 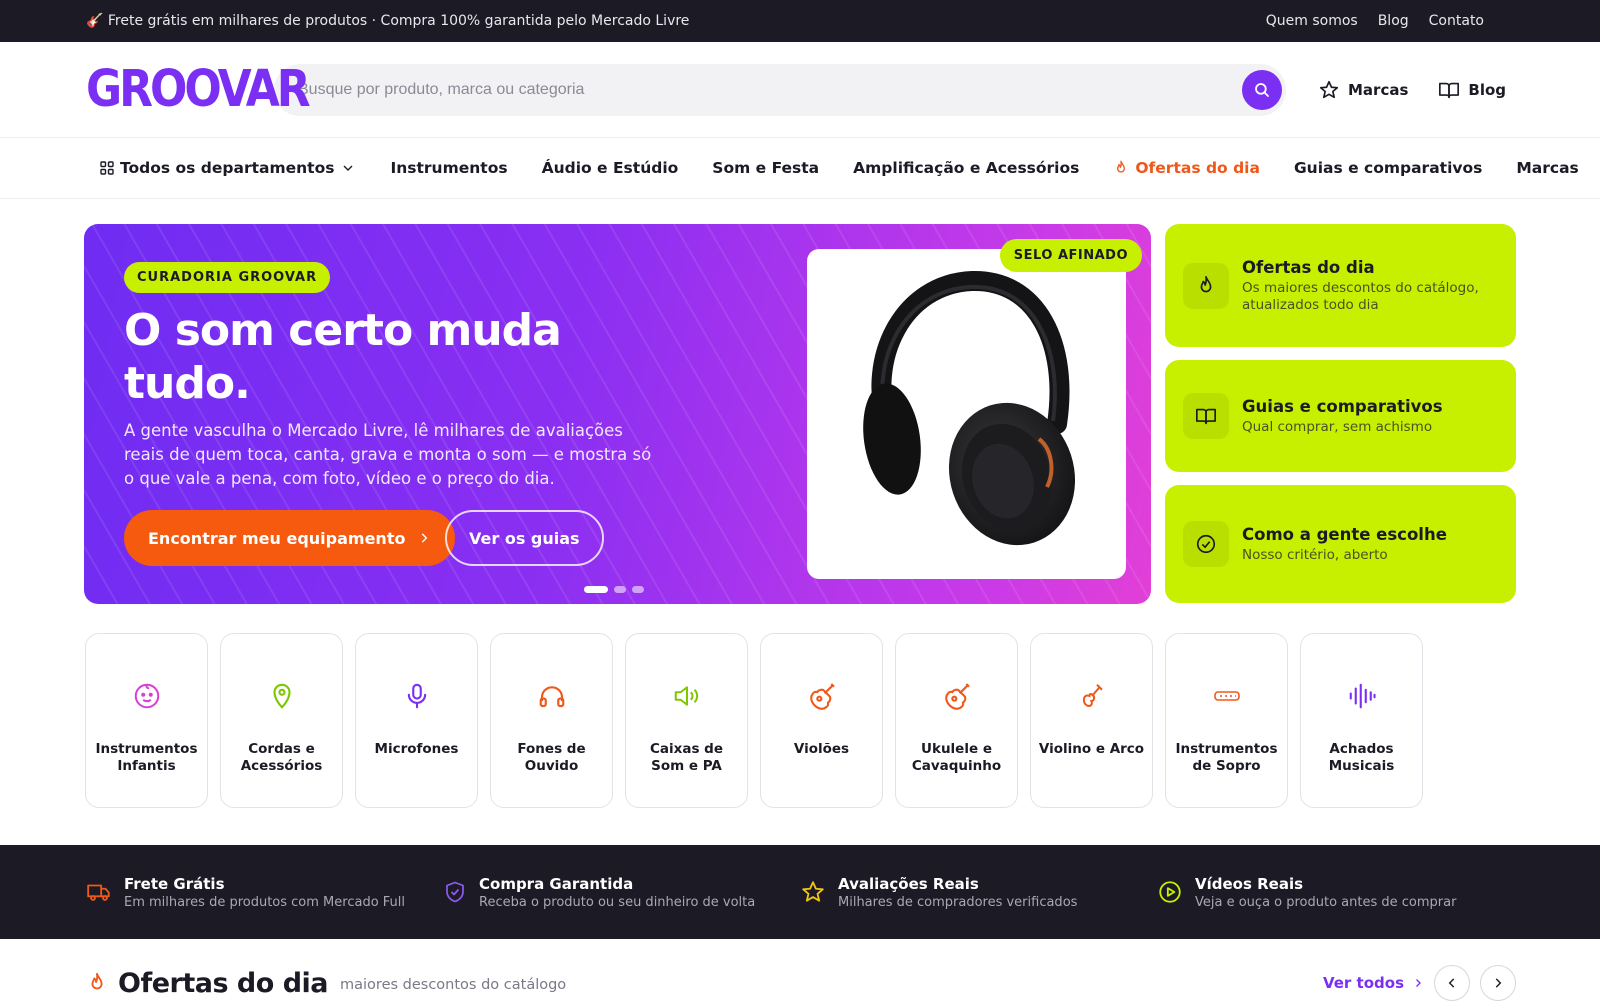 I want to click on header-link-marcas: Marcas, so click(x=1363, y=90).